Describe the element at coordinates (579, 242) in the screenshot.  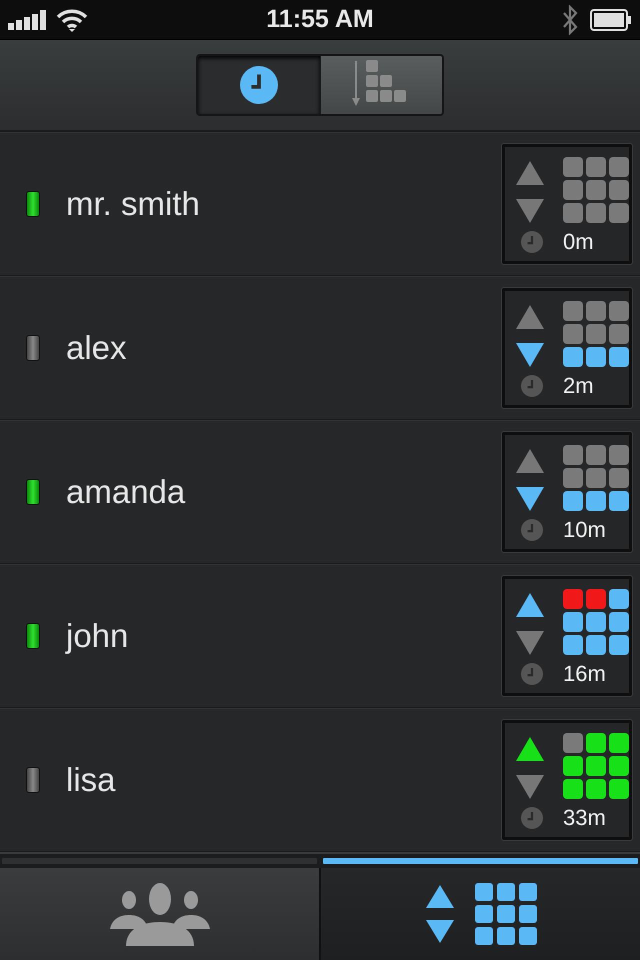
I see `elapsed-time: 0m` at that location.